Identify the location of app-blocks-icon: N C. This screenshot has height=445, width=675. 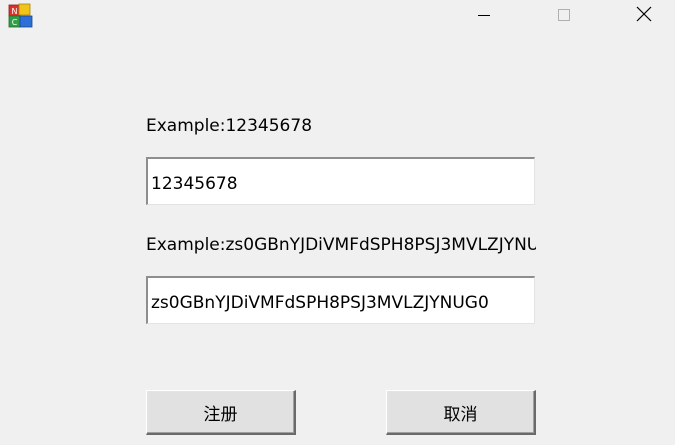
(22, 16).